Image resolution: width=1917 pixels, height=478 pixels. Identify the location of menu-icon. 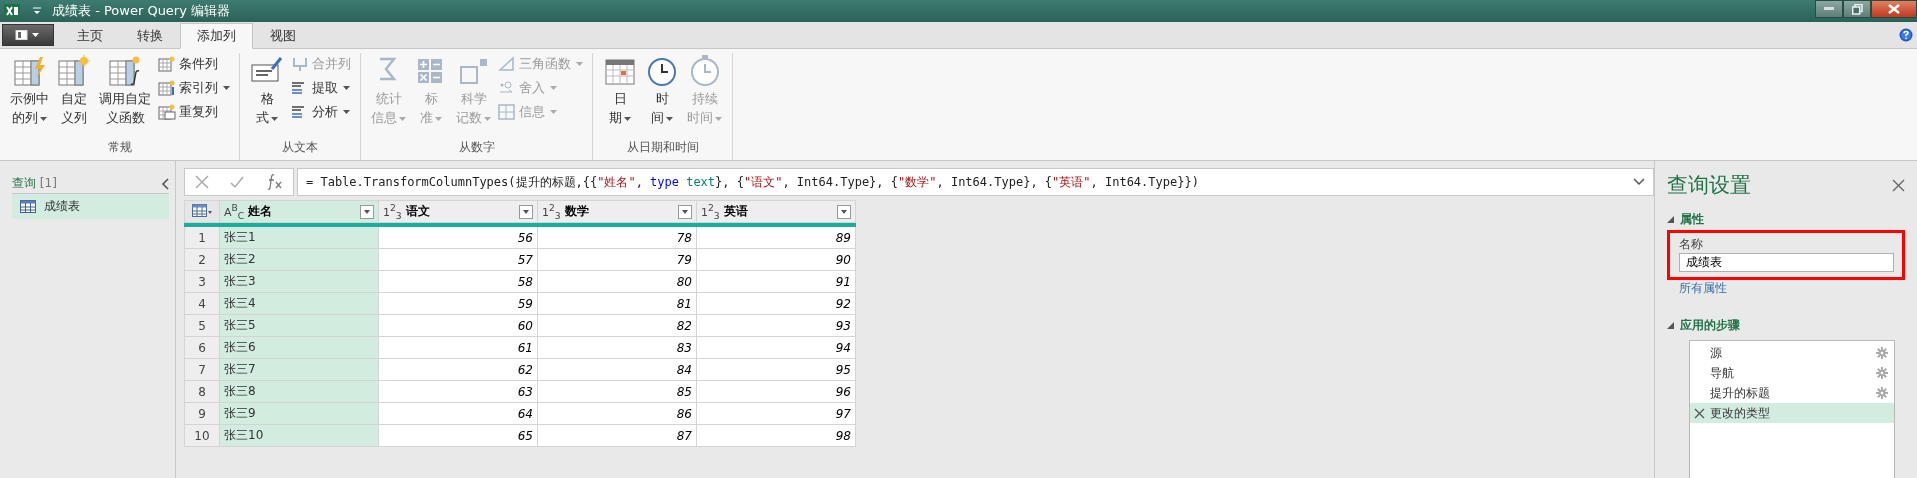
(28, 35).